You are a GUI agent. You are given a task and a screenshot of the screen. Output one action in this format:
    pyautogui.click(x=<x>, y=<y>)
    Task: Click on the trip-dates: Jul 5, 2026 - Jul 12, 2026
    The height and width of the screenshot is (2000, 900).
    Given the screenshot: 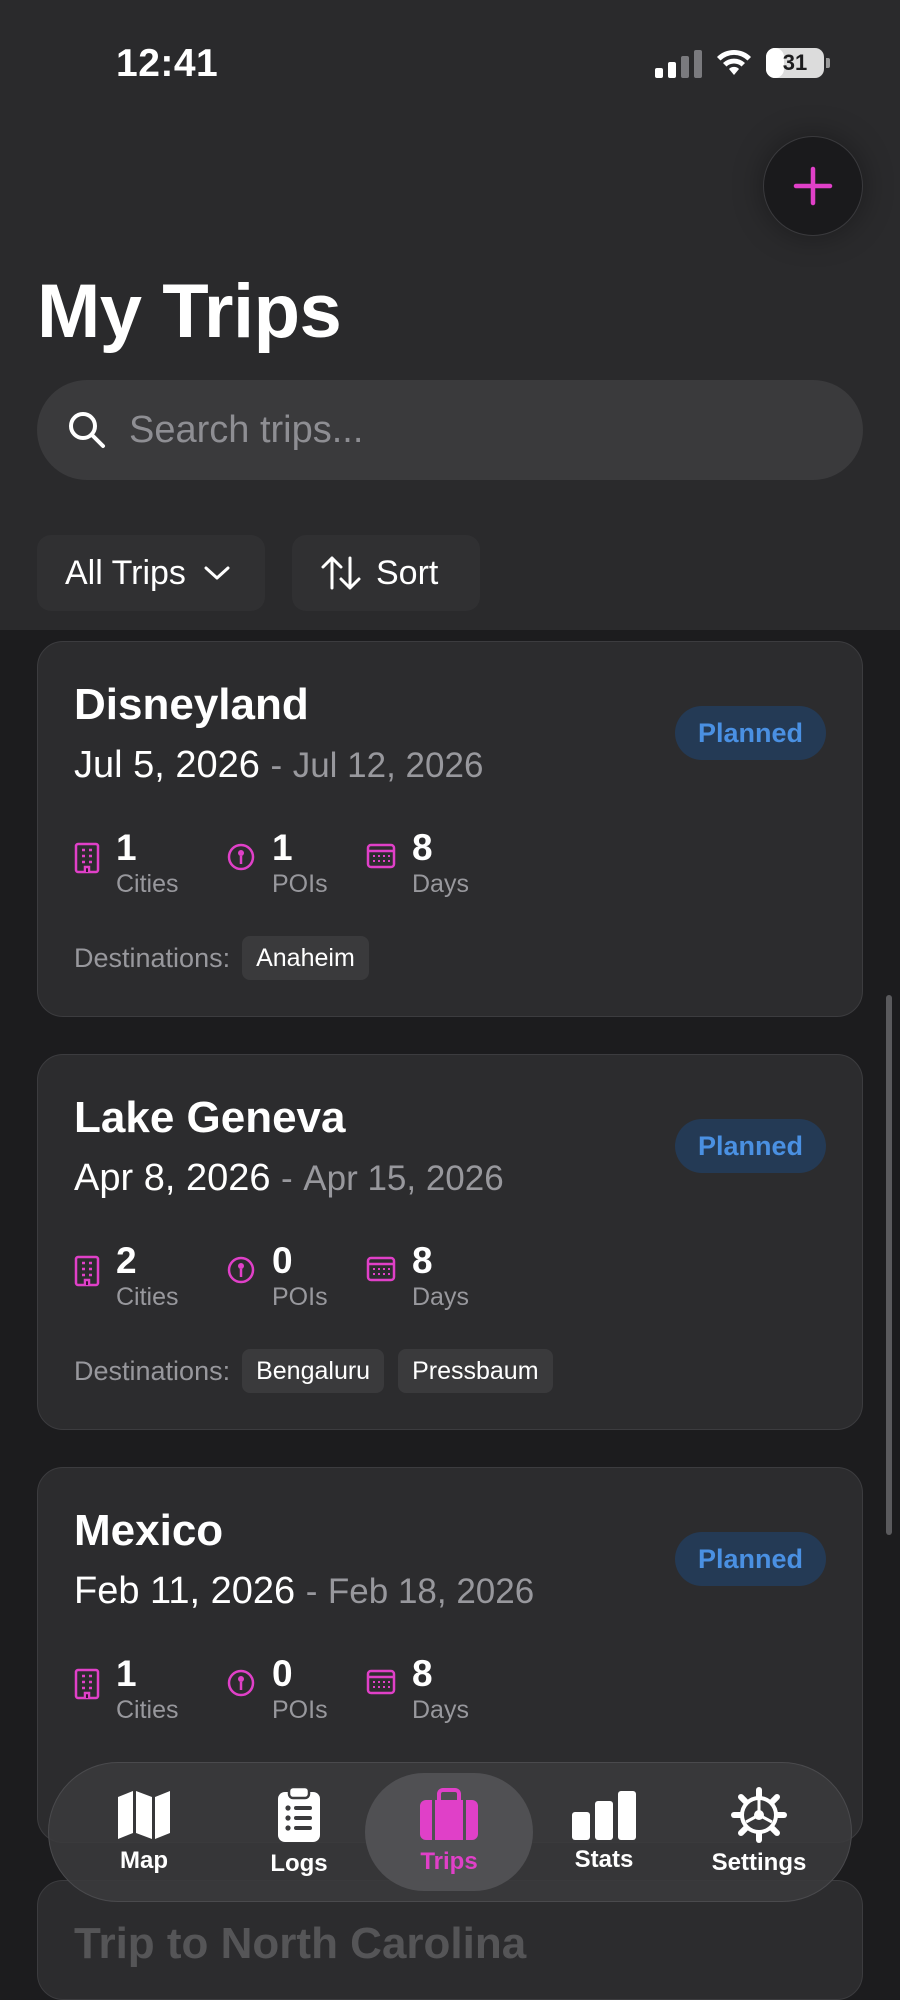 What is the action you would take?
    pyautogui.click(x=278, y=765)
    